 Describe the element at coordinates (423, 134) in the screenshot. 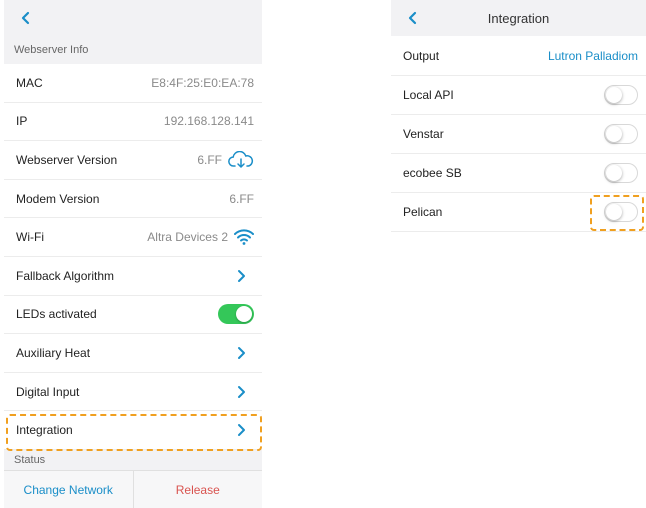

I see `row-label: Venstar` at that location.